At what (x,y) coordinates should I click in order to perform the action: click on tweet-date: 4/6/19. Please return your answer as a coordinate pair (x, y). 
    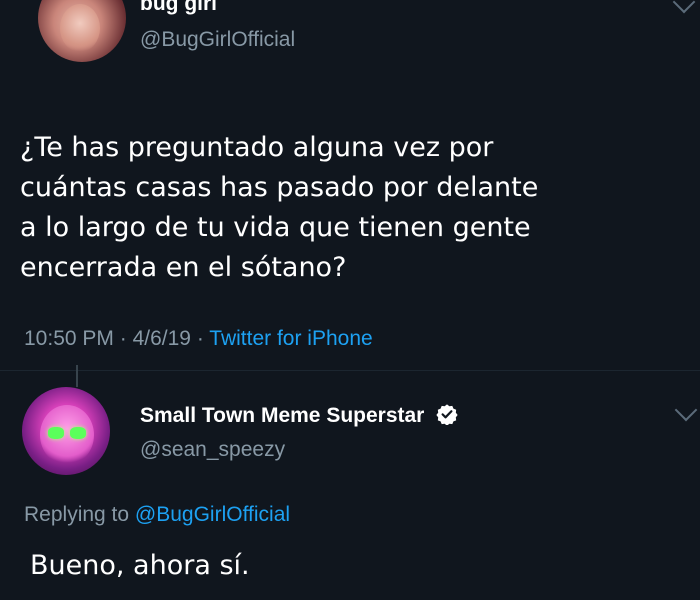
    Looking at the image, I should click on (162, 338).